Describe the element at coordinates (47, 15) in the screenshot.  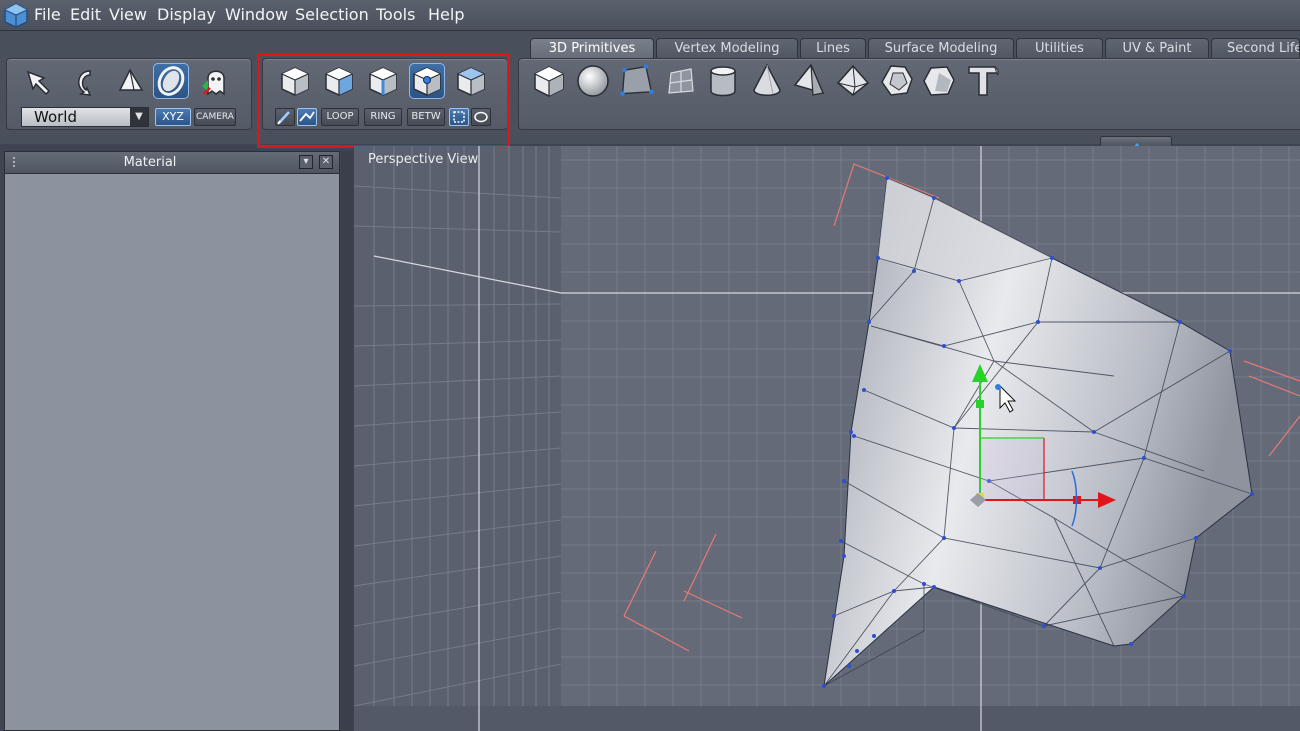
I see `menu-file: File` at that location.